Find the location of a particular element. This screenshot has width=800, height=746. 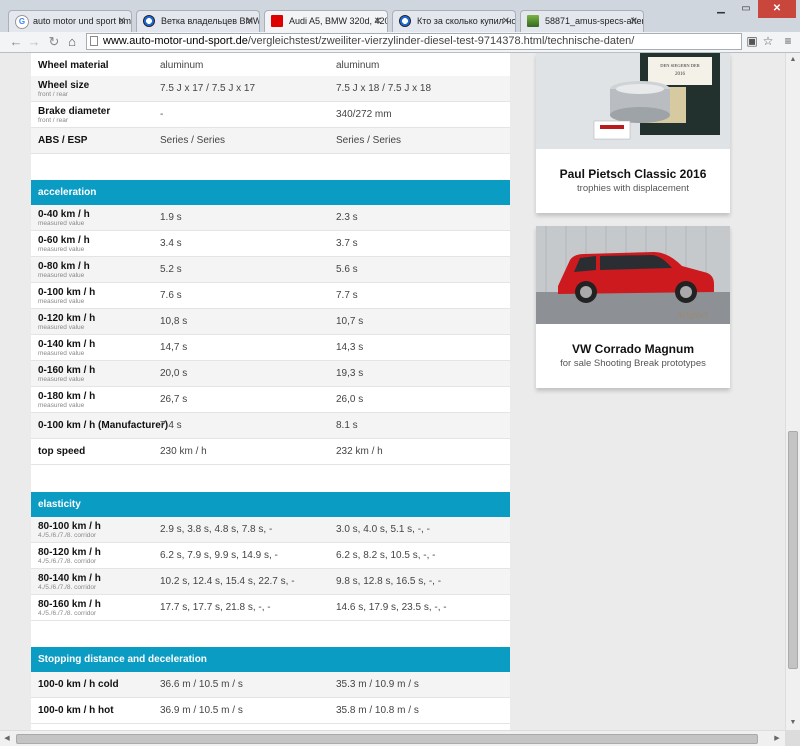

row-label: Wheel material is located at coordinates (73, 65).